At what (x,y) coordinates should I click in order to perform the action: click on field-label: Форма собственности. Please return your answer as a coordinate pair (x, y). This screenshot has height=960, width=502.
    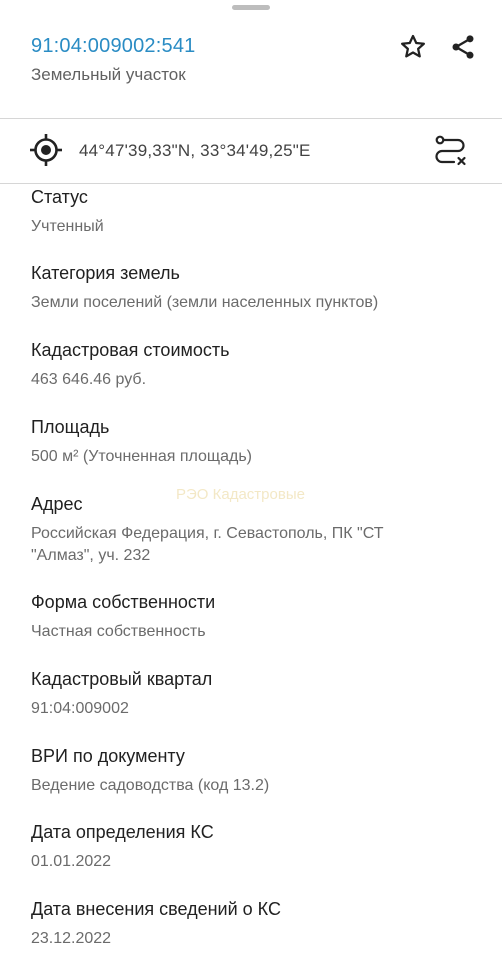
    Looking at the image, I should click on (123, 602).